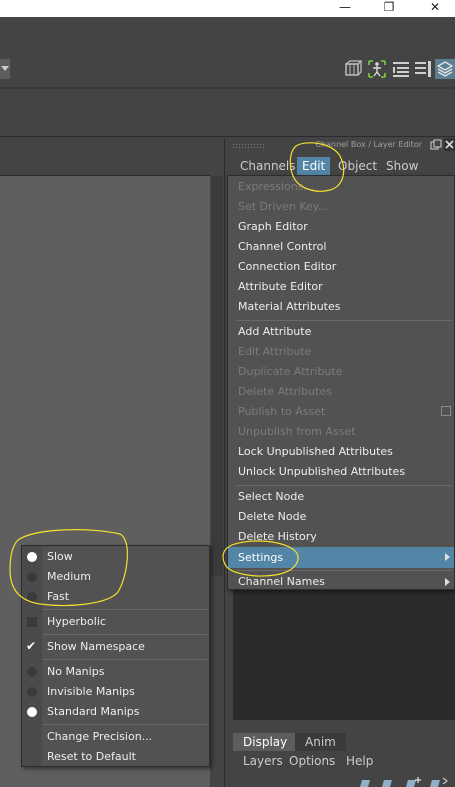  I want to click on close-button: ✕, so click(435, 8).